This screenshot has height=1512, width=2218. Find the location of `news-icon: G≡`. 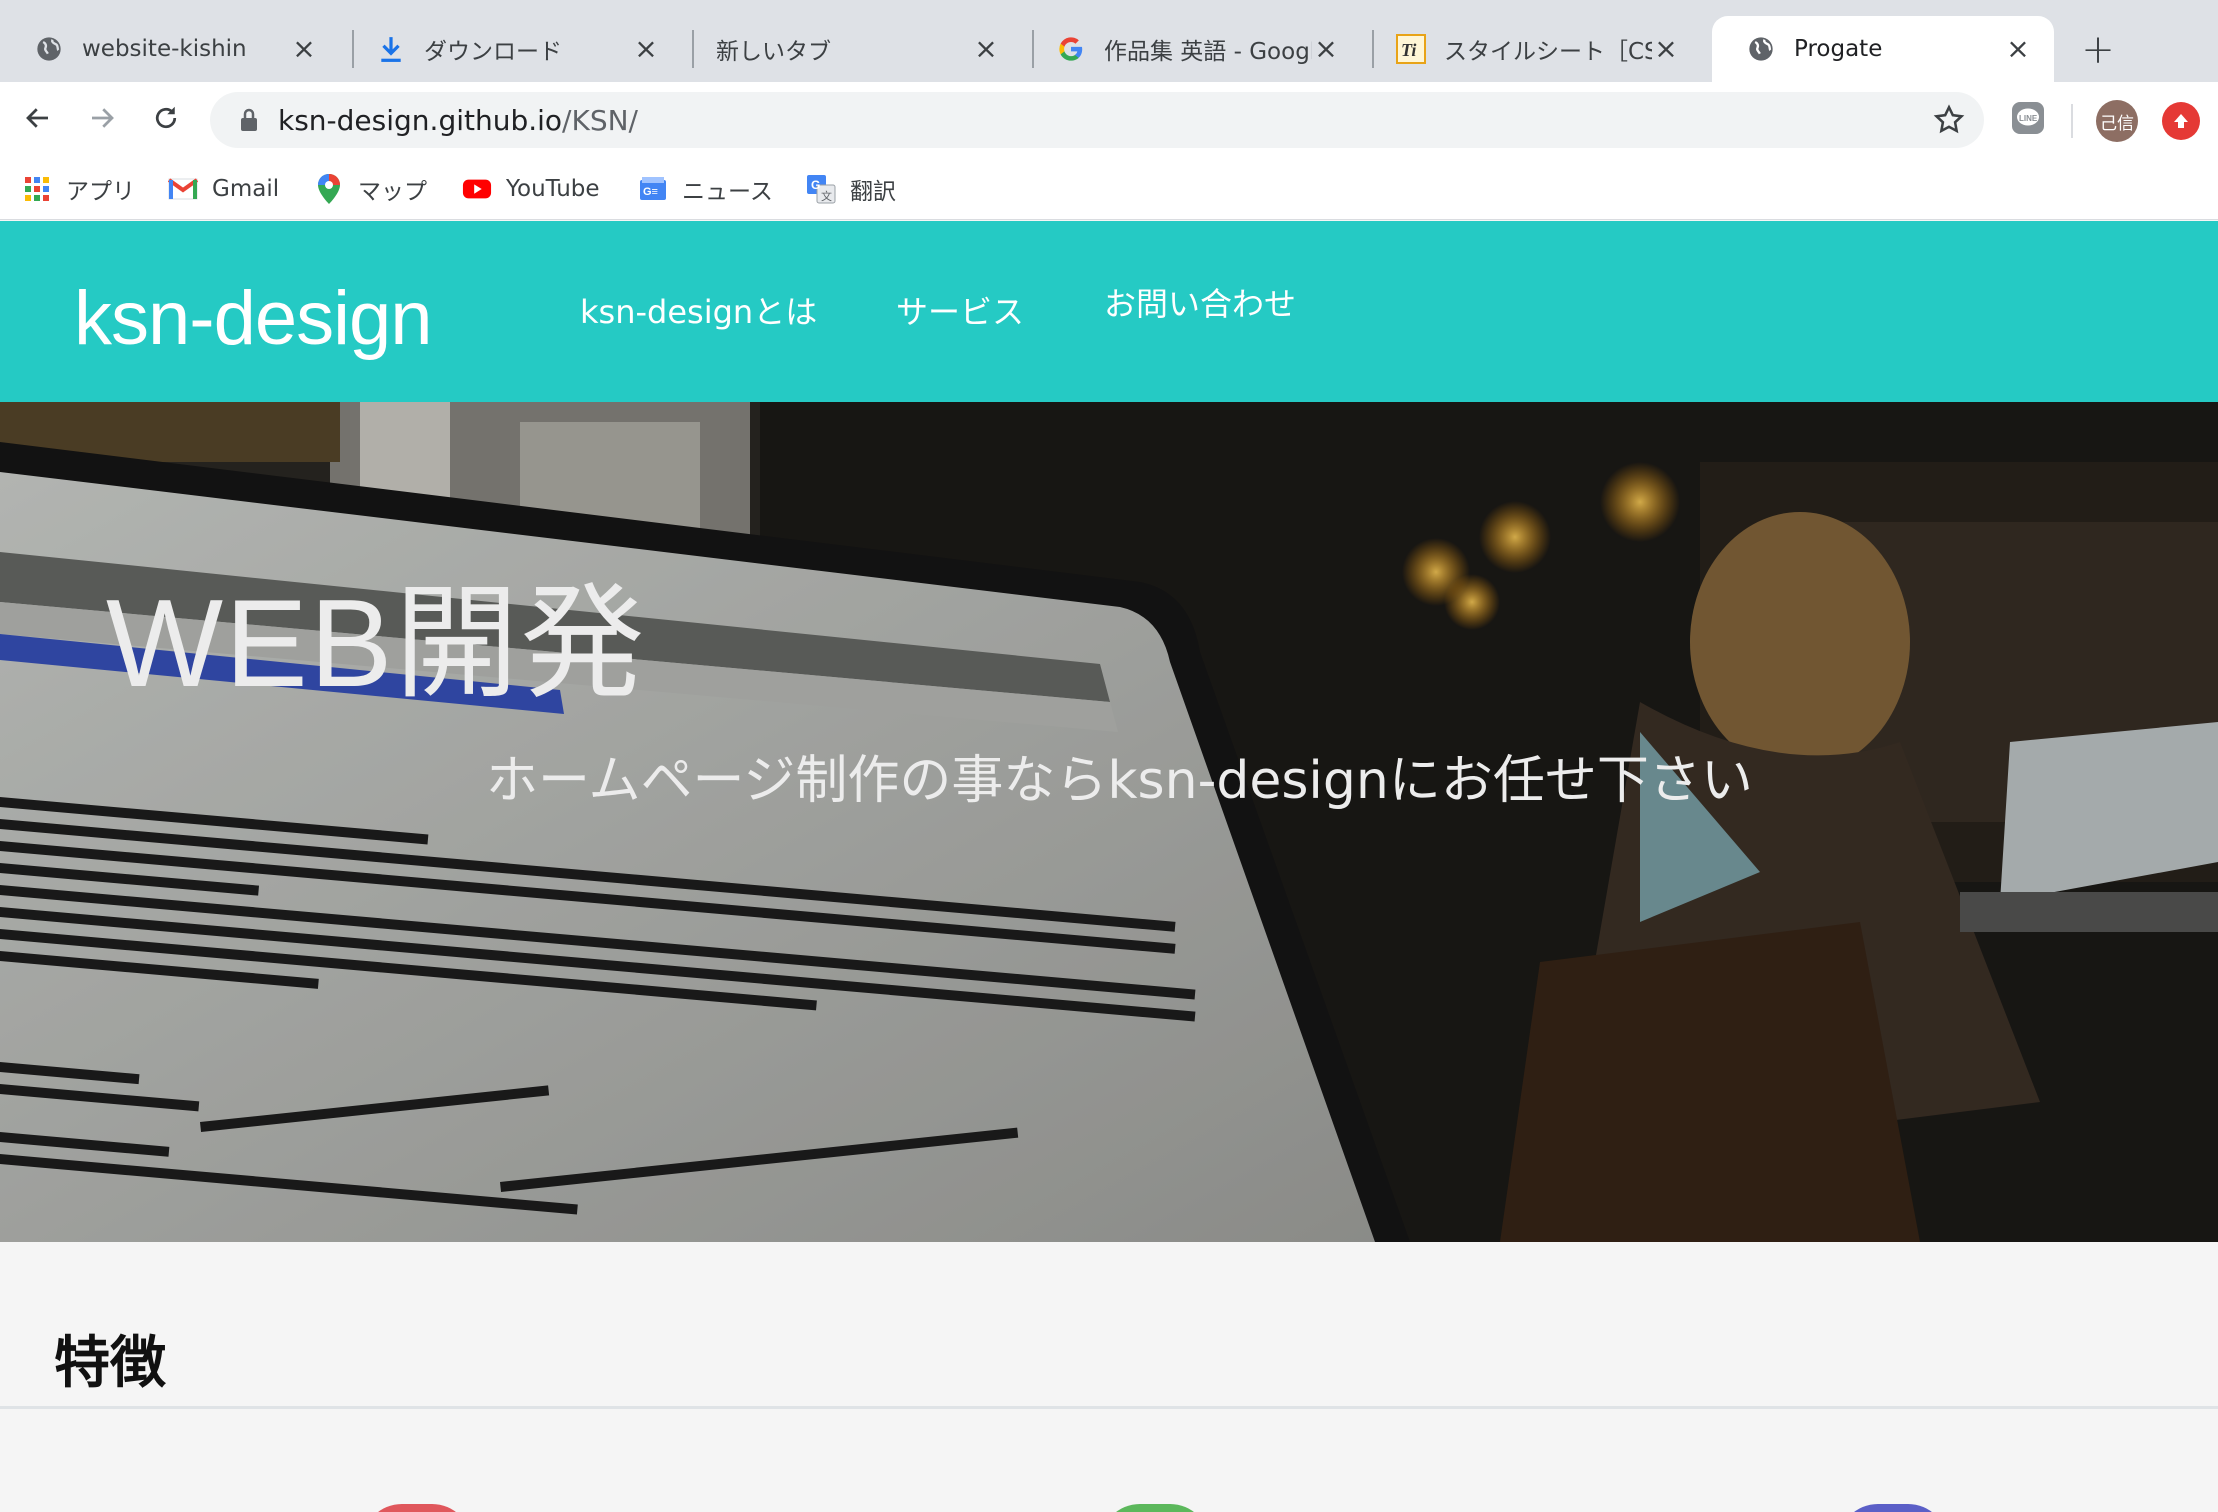

news-icon: G≡ is located at coordinates (653, 189).